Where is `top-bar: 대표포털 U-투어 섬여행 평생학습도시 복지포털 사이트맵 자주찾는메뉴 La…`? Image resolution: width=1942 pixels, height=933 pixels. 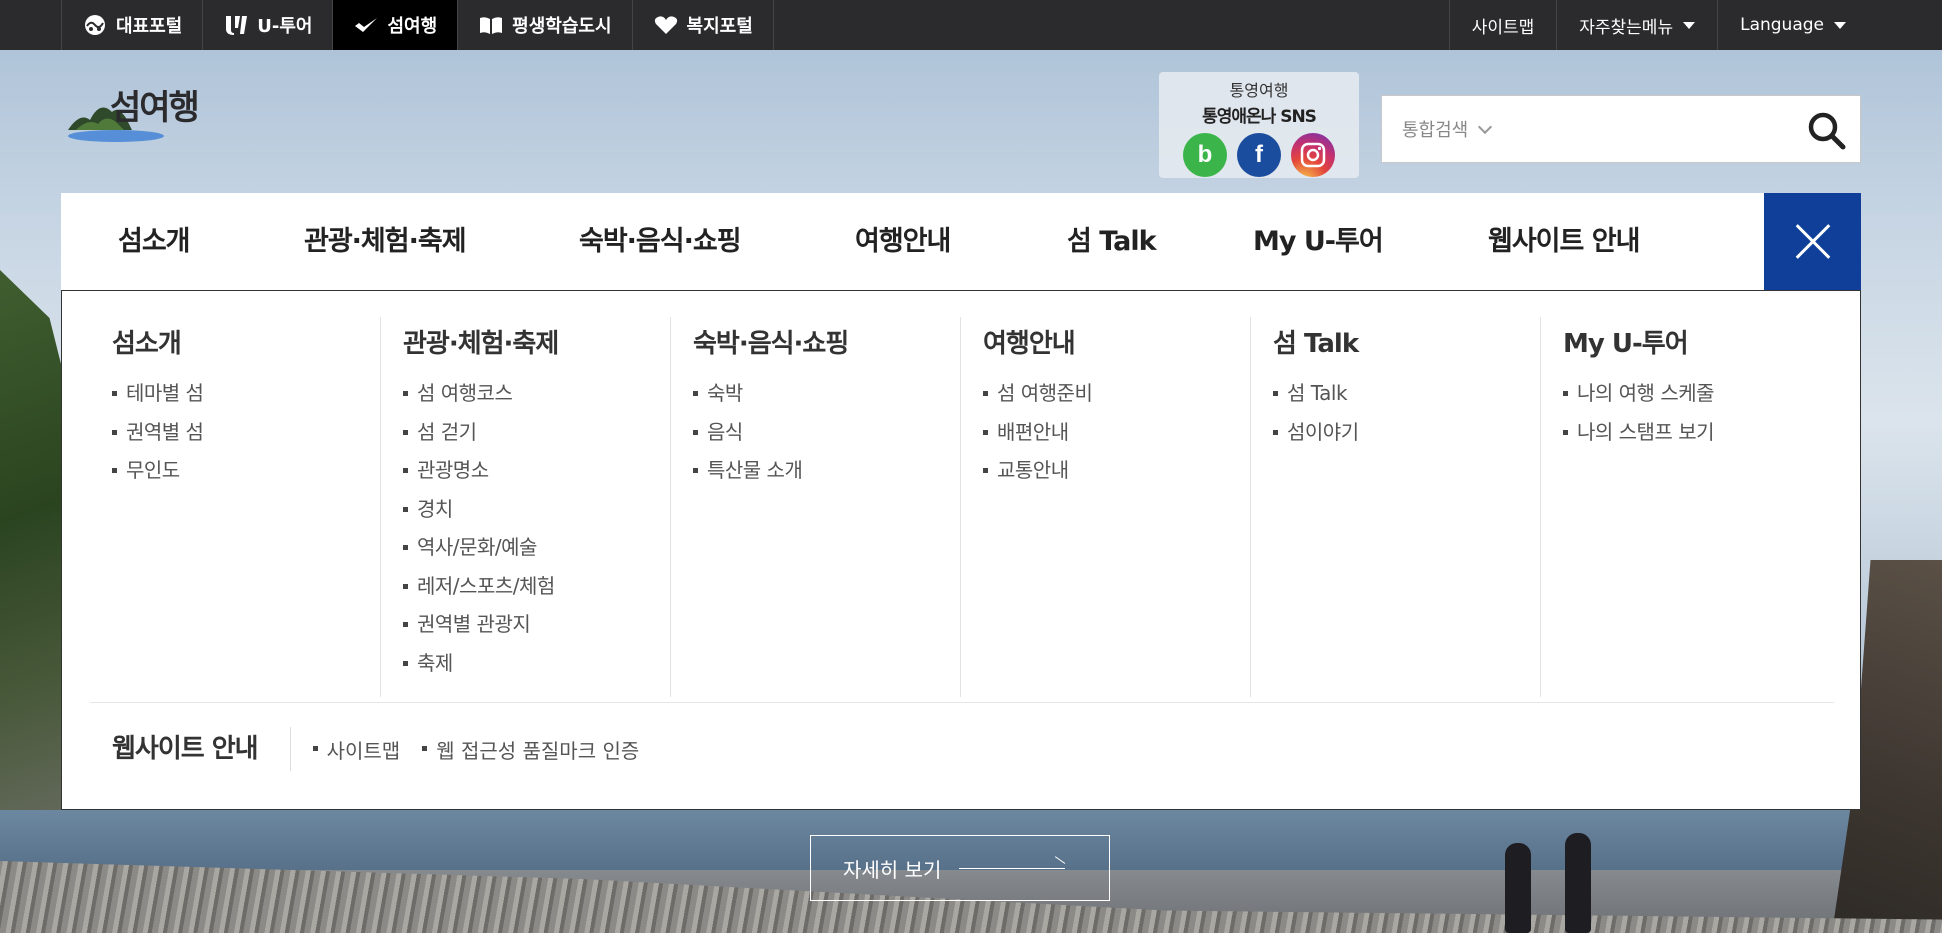 top-bar: 대표포털 U-투어 섬여행 평생학습도시 복지포털 사이트맵 자주찾는메뉴 La… is located at coordinates (971, 25).